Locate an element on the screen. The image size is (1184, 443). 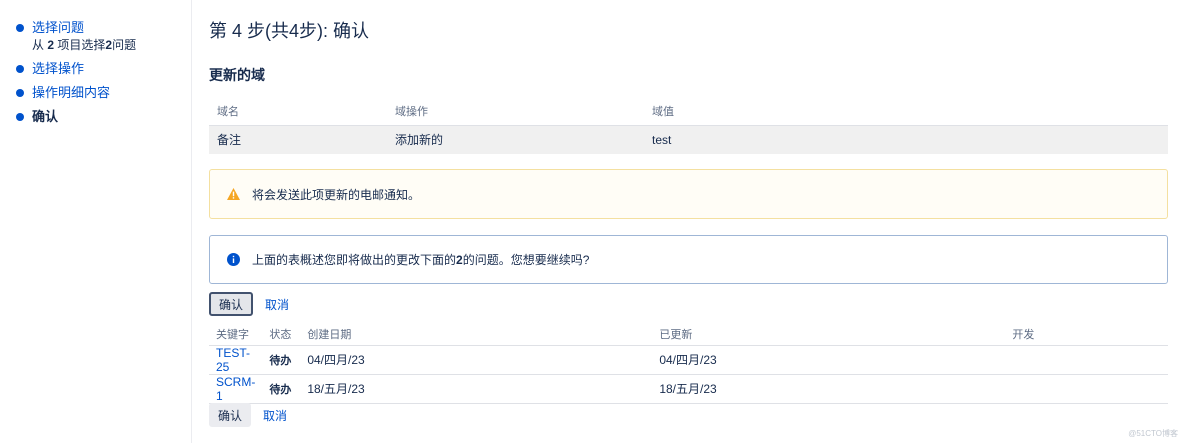
field-name-cell: 备注 is located at coordinates (298, 139).